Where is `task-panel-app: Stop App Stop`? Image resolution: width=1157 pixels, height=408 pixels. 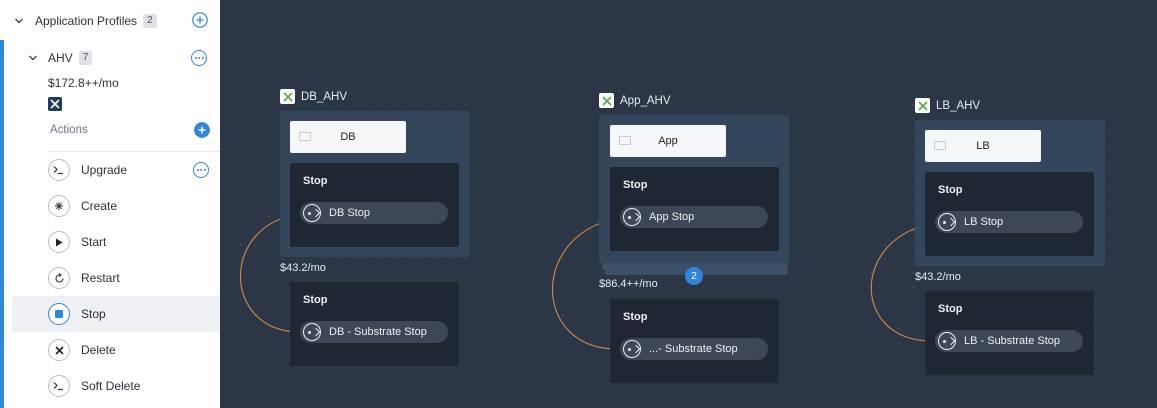
task-panel-app: Stop App Stop is located at coordinates (694, 209).